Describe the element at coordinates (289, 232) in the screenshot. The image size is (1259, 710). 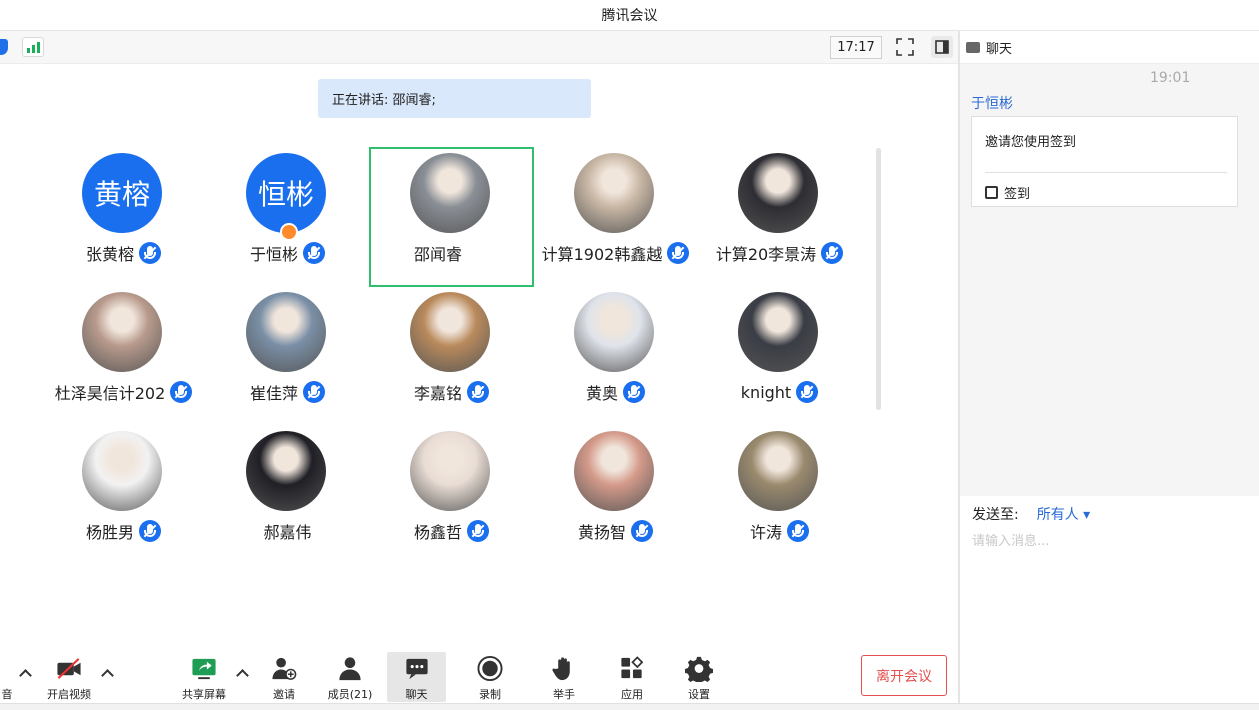
I see `host-badge-icon` at that location.